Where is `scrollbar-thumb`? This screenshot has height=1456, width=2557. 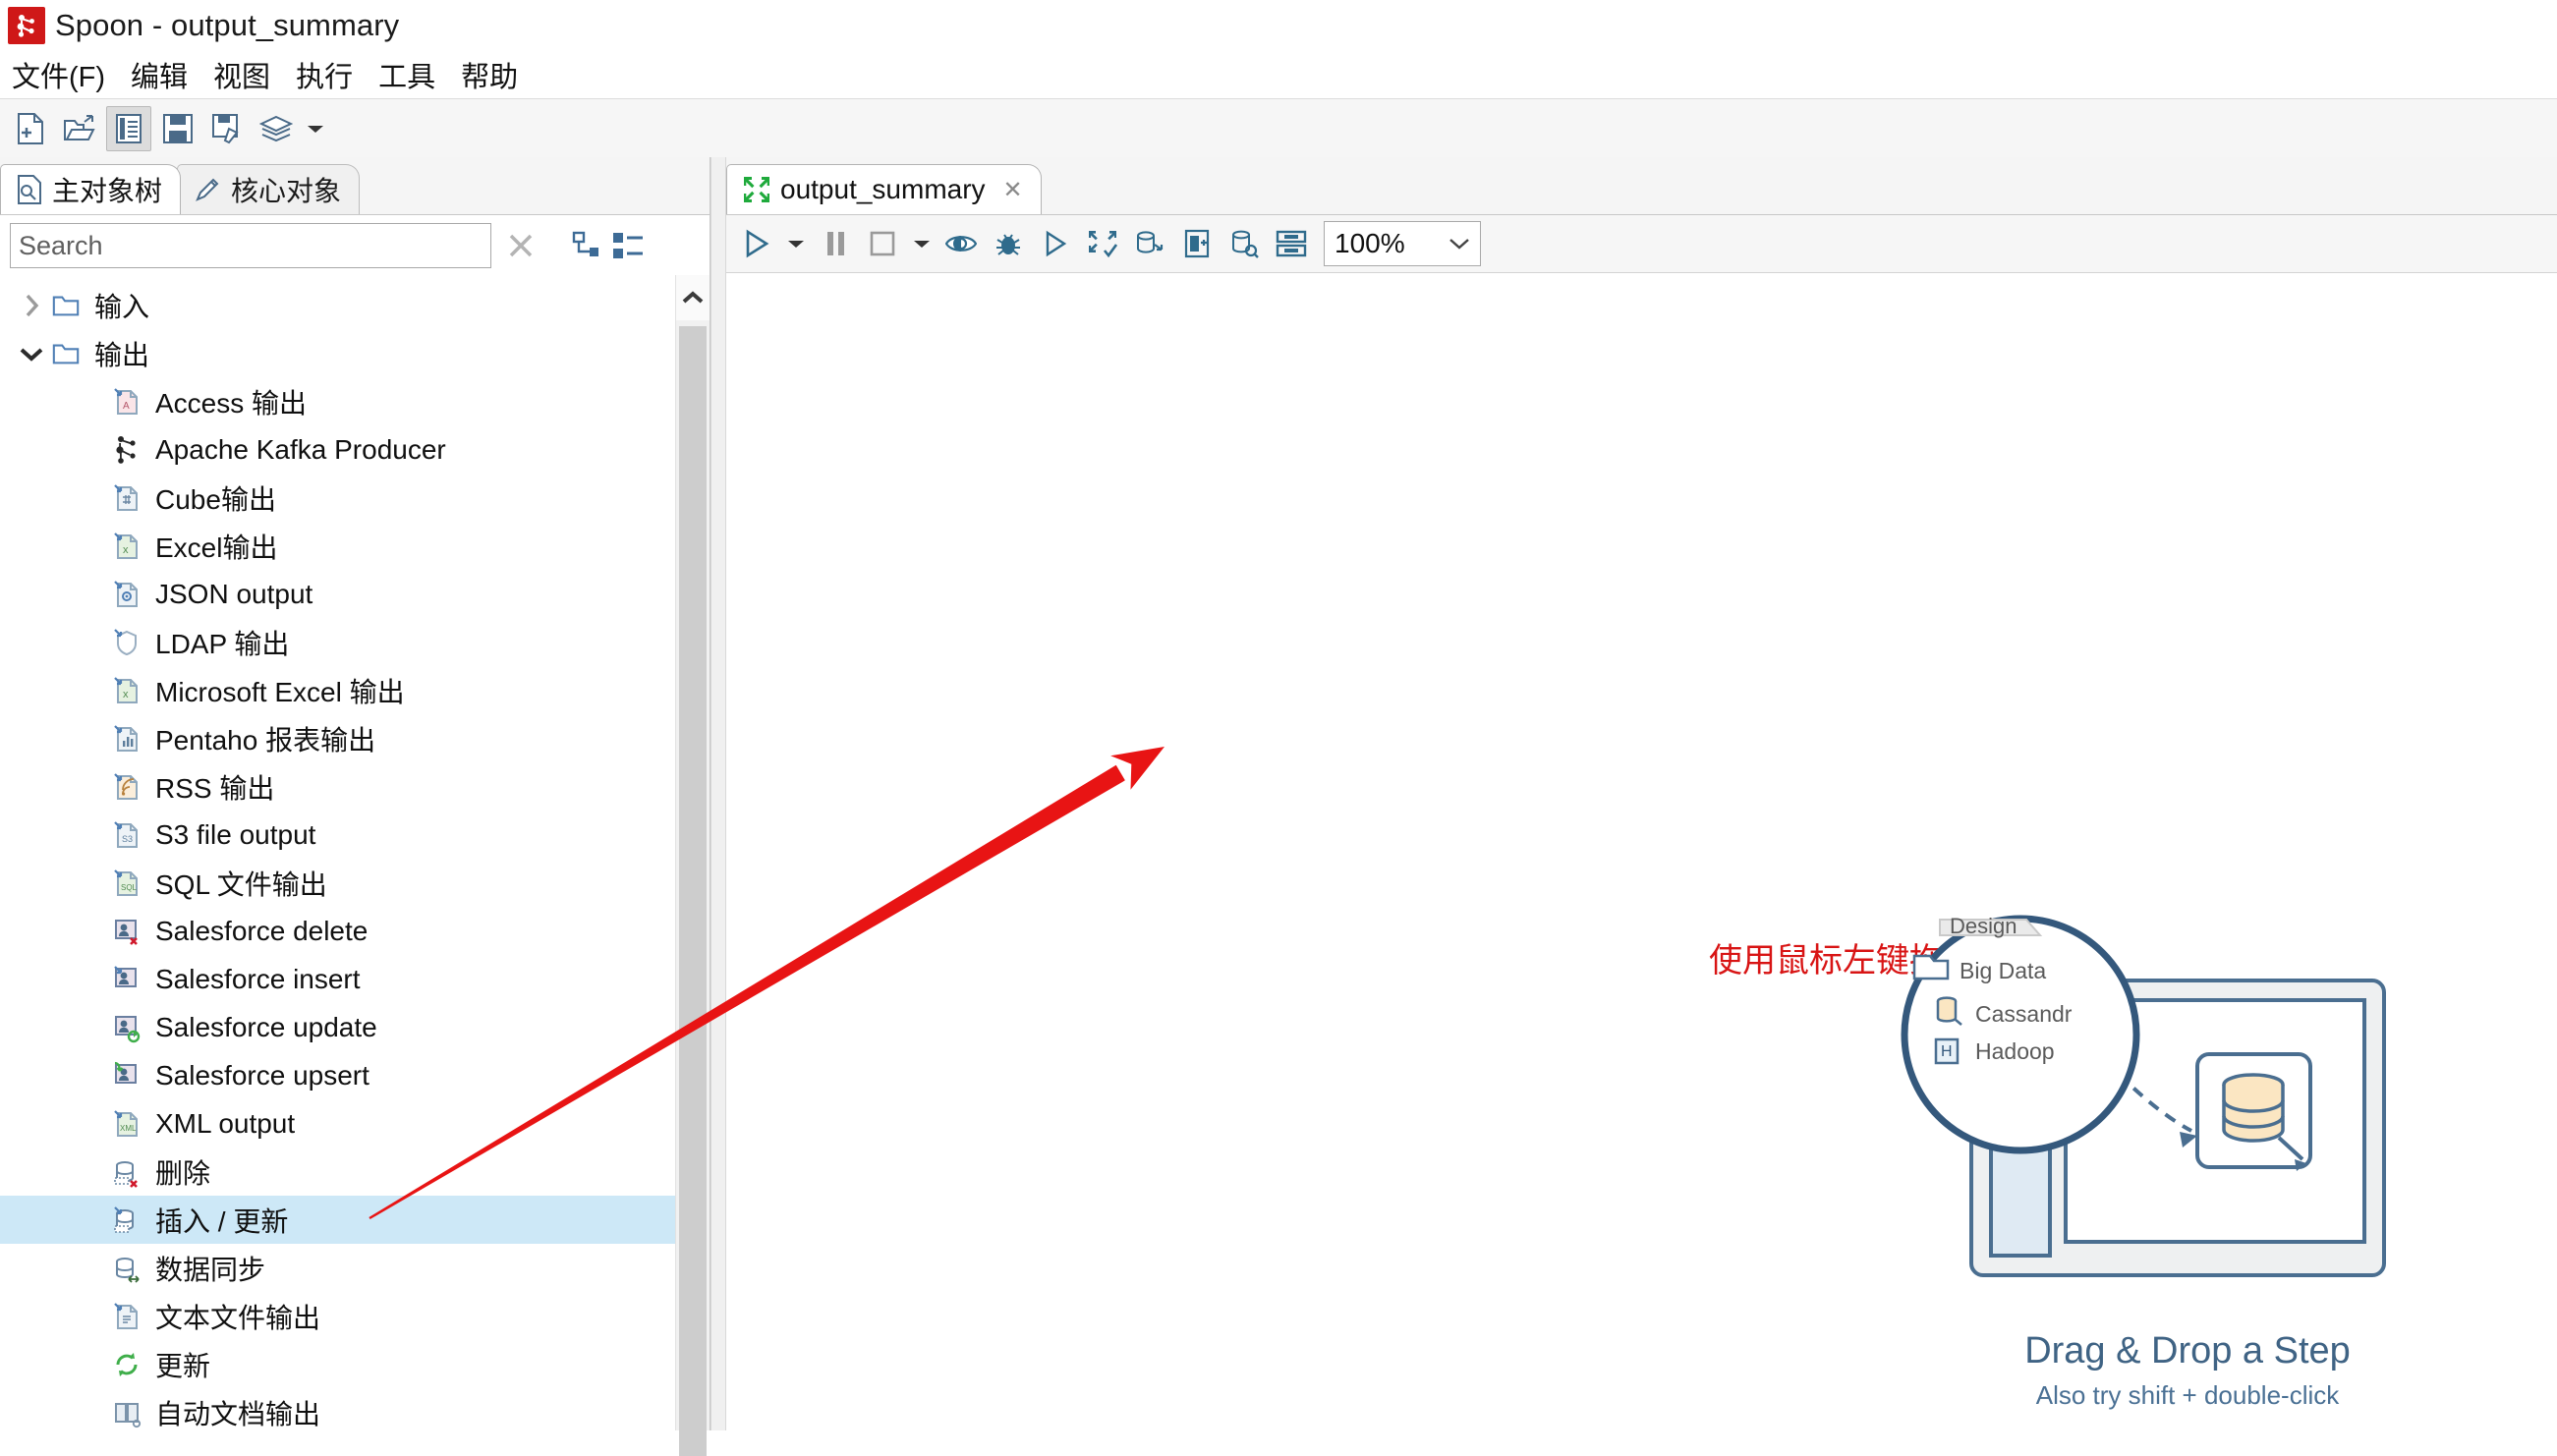 scrollbar-thumb is located at coordinates (693, 891).